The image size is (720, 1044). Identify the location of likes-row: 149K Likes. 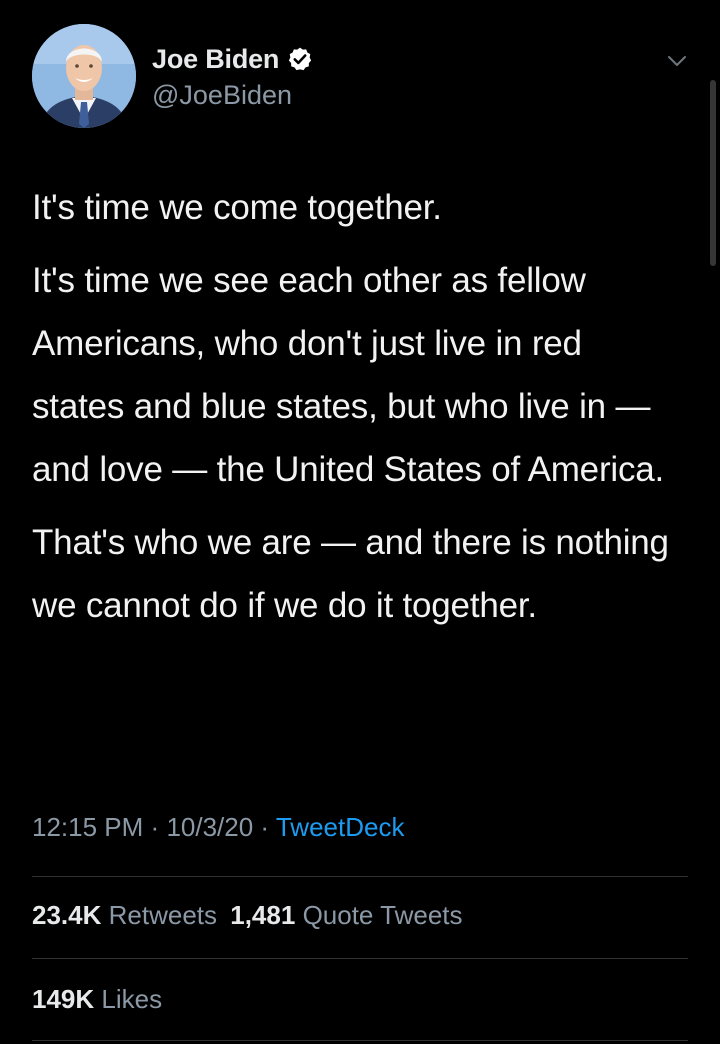
(97, 999).